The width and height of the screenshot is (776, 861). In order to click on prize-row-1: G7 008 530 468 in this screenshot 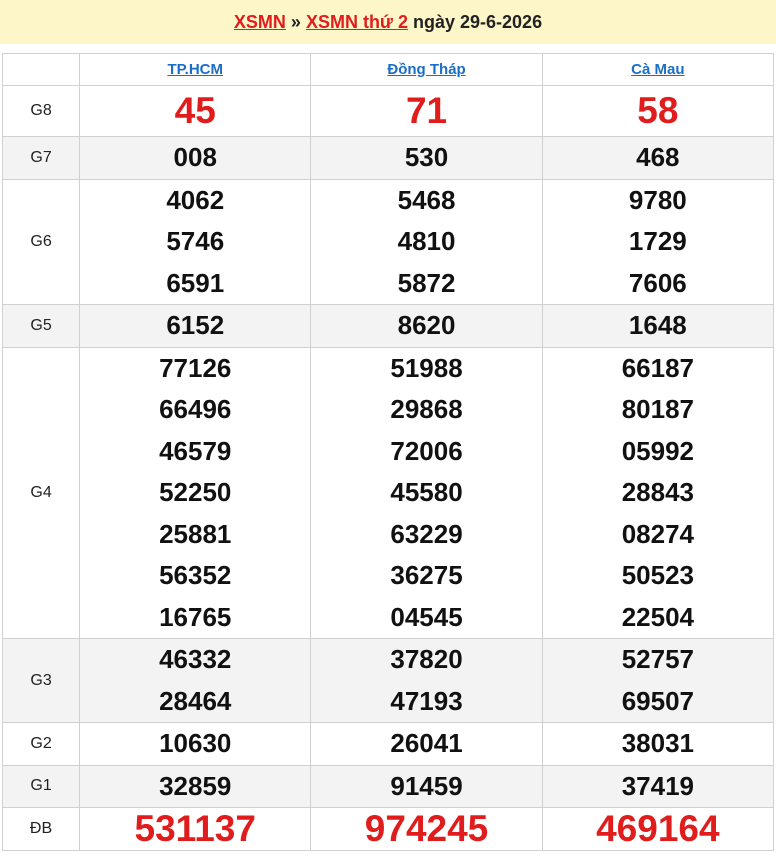, I will do `click(388, 158)`.